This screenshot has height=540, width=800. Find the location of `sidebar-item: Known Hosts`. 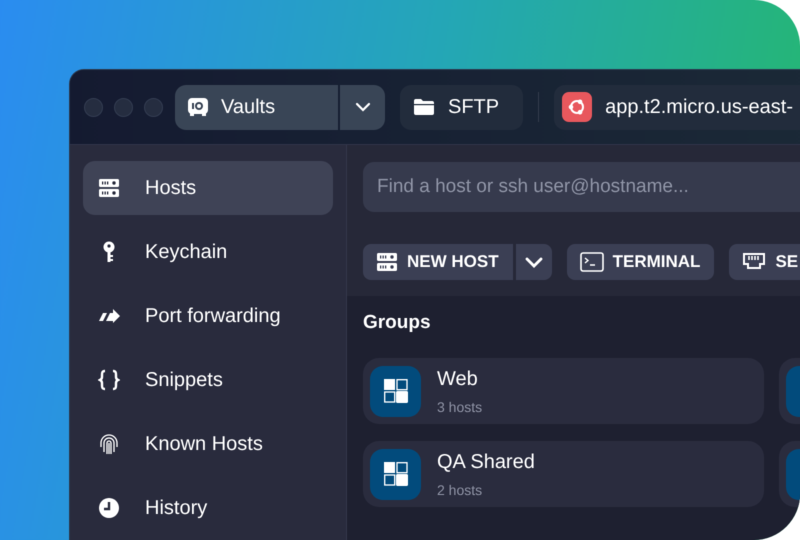

sidebar-item: Known Hosts is located at coordinates (208, 444).